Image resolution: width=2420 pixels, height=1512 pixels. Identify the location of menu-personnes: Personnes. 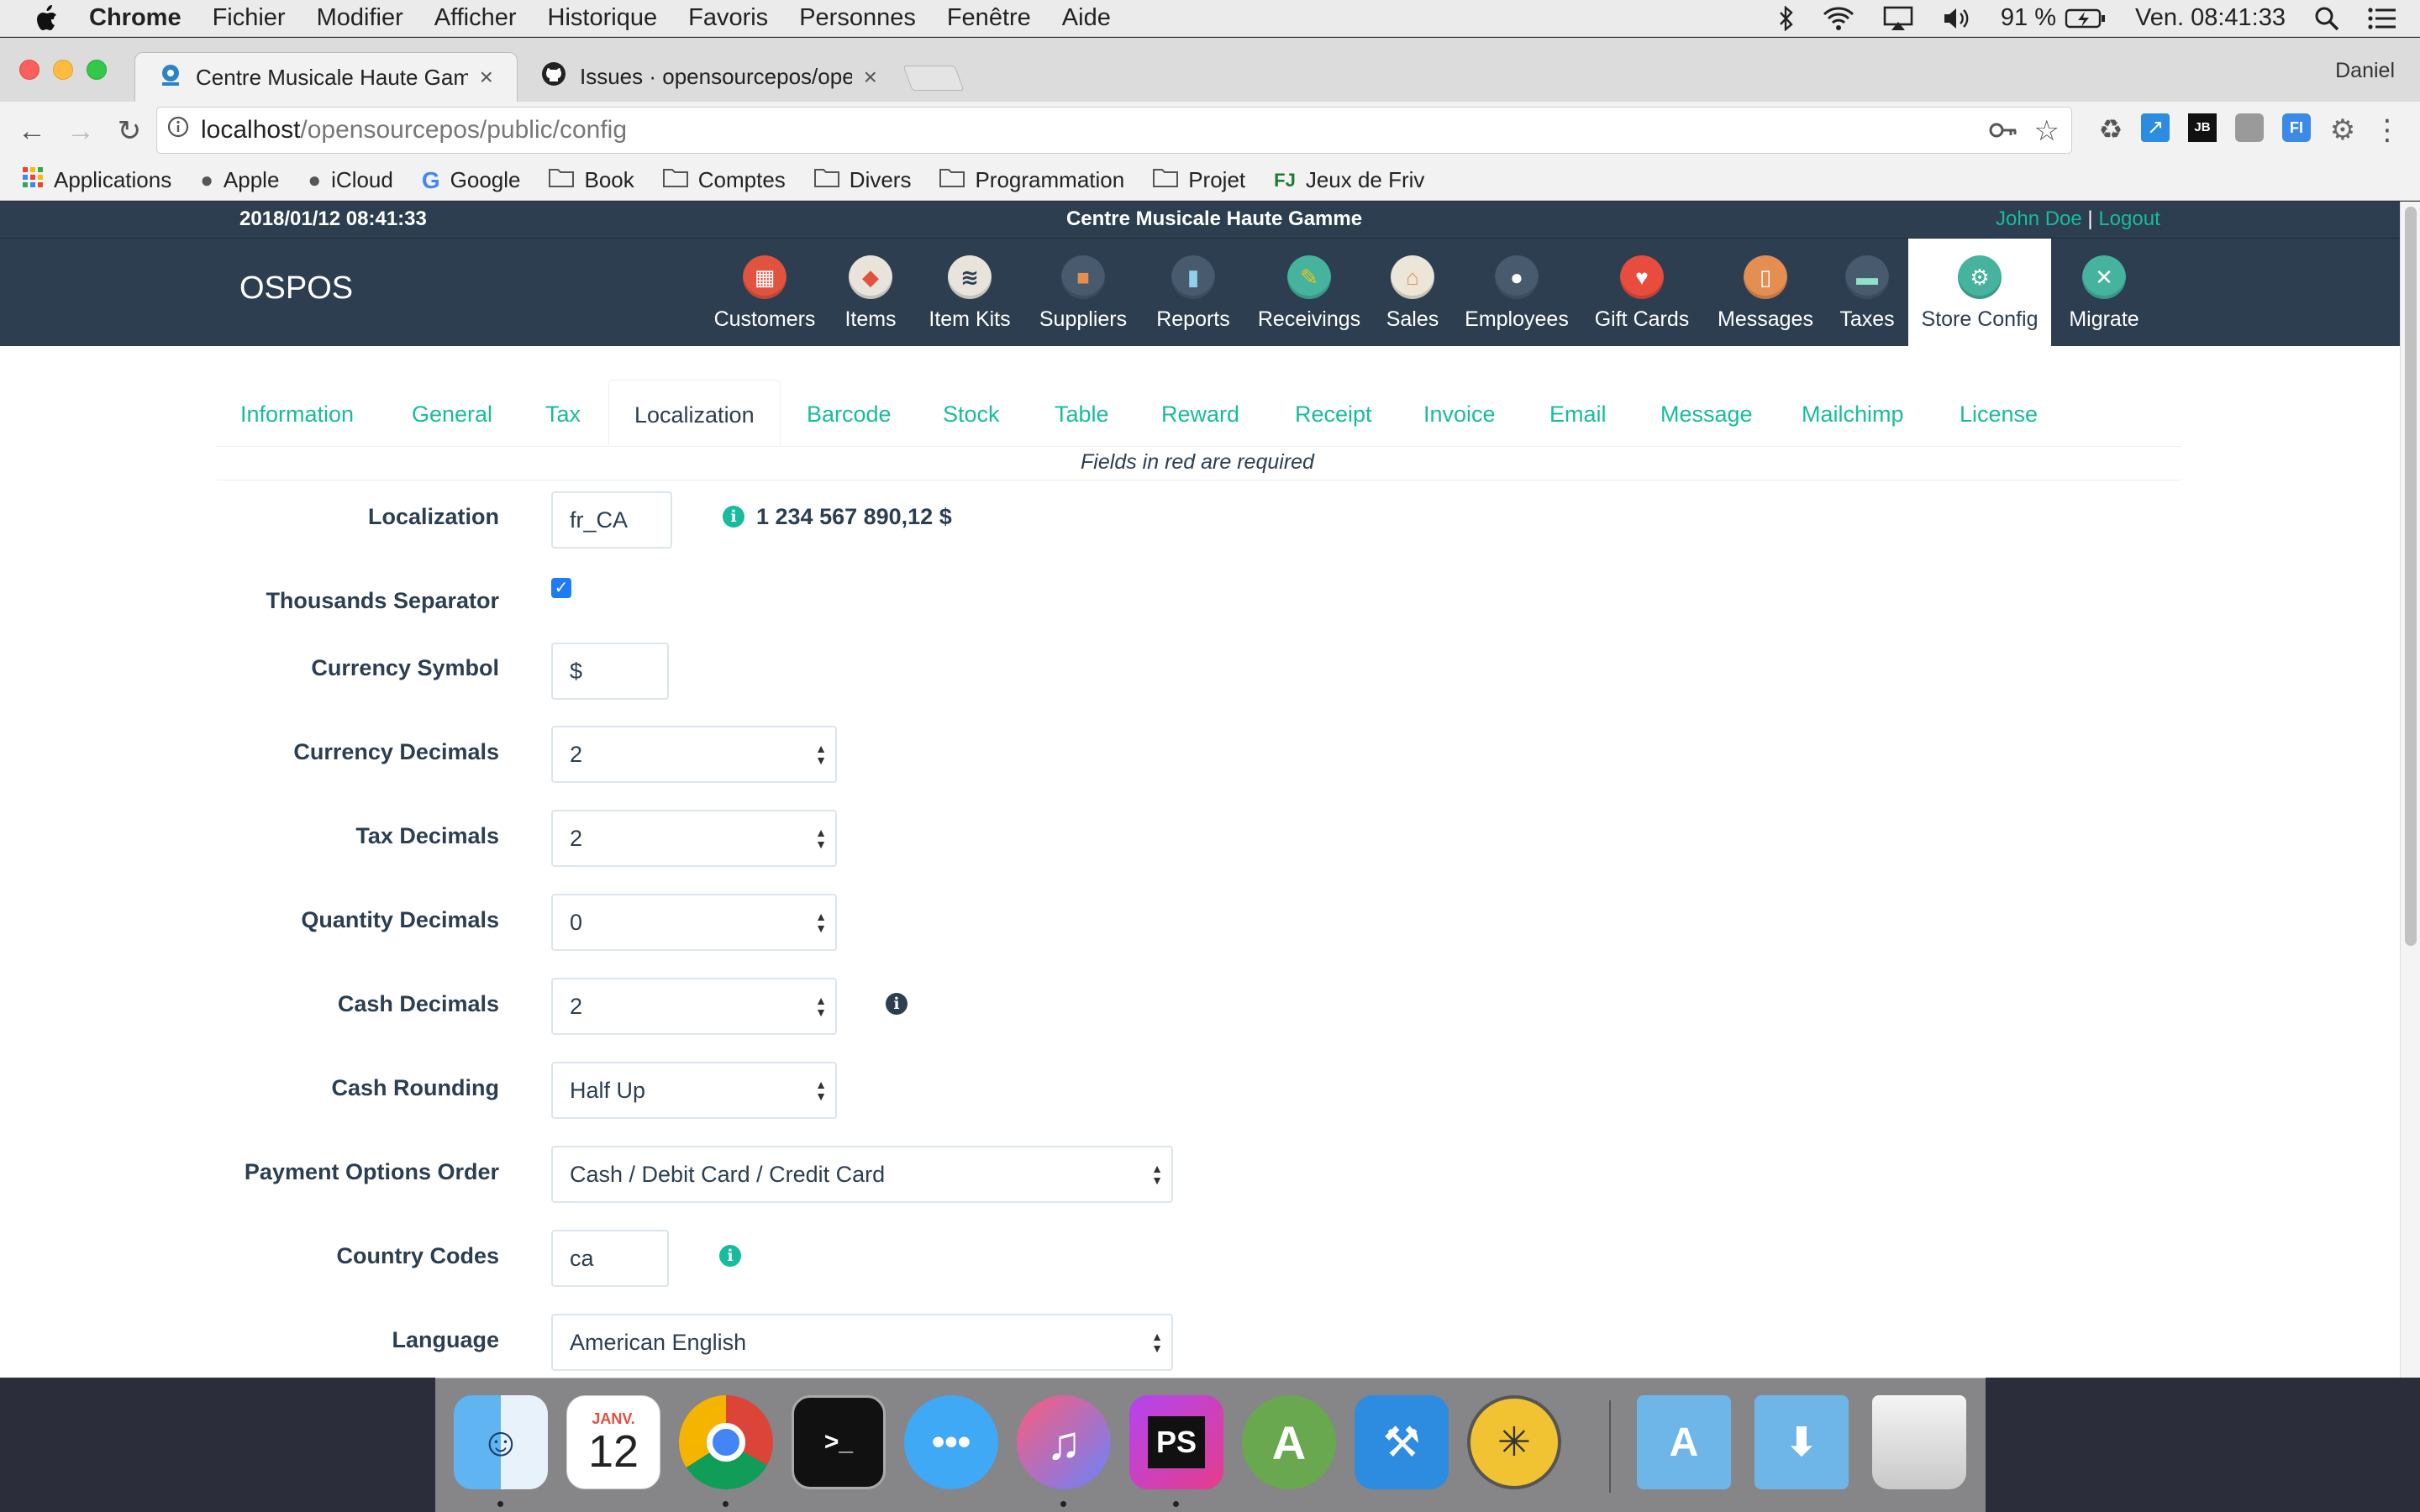
(857, 18).